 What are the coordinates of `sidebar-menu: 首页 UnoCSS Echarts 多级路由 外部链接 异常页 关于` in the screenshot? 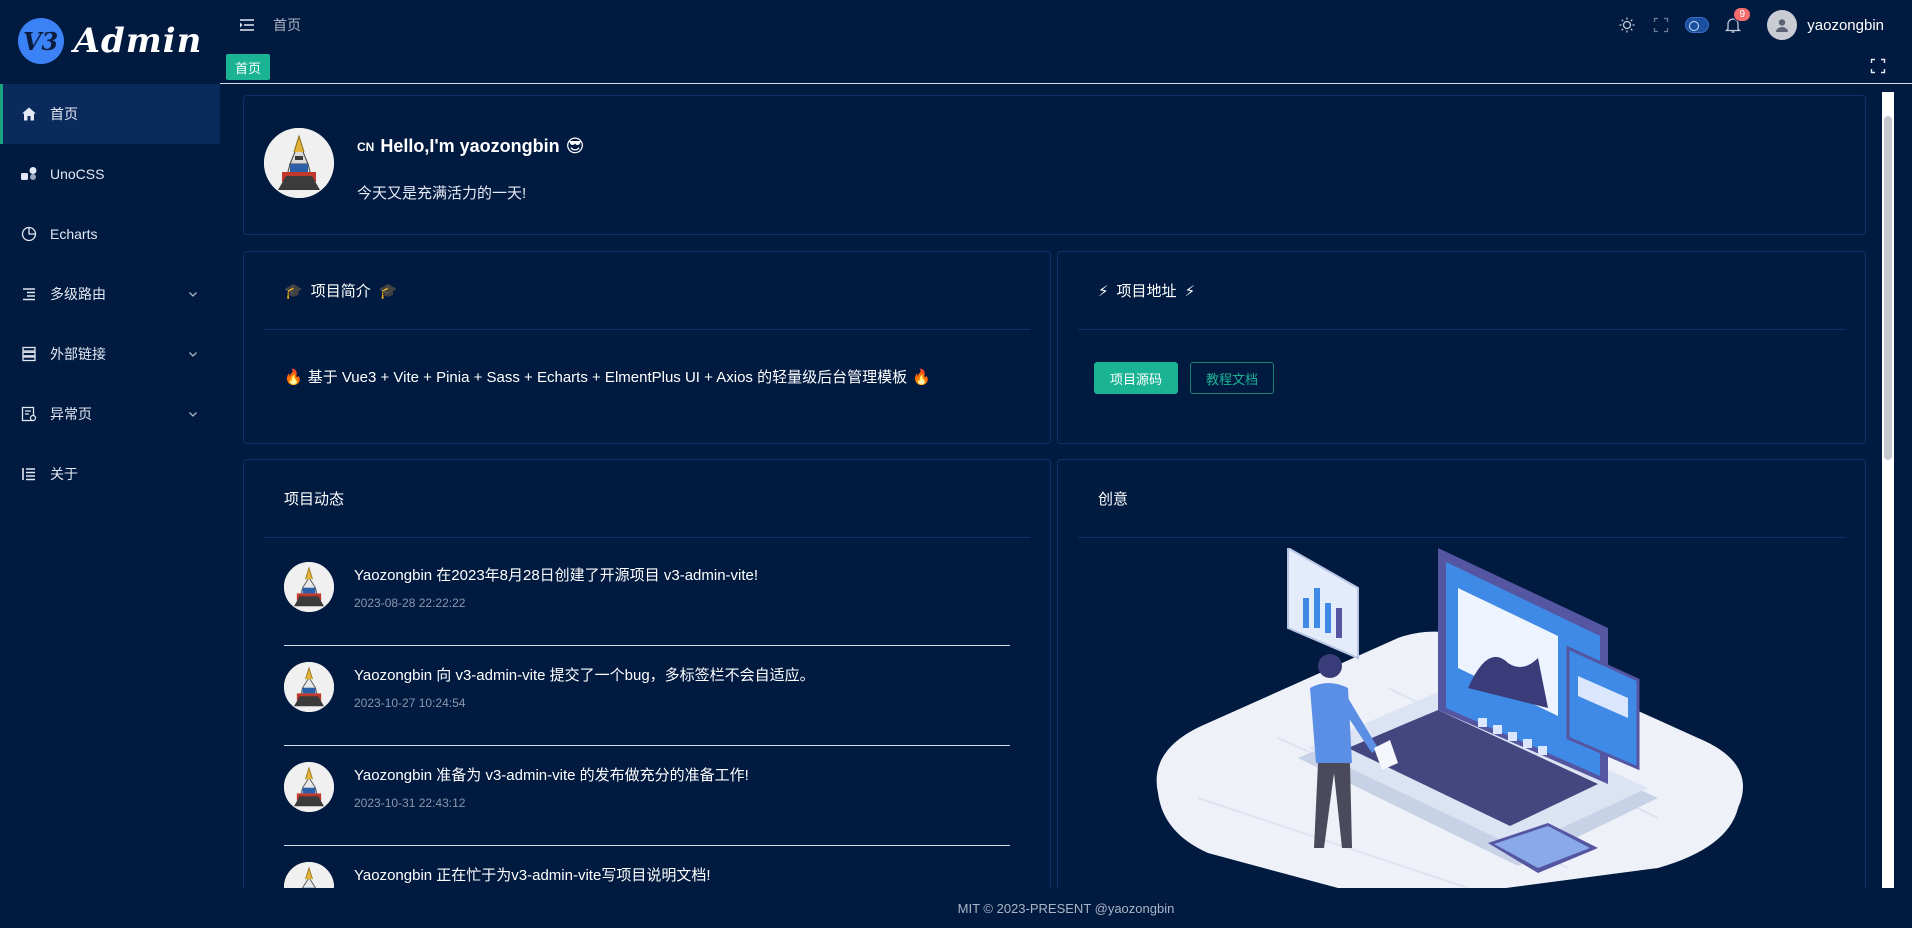 It's located at (110, 294).